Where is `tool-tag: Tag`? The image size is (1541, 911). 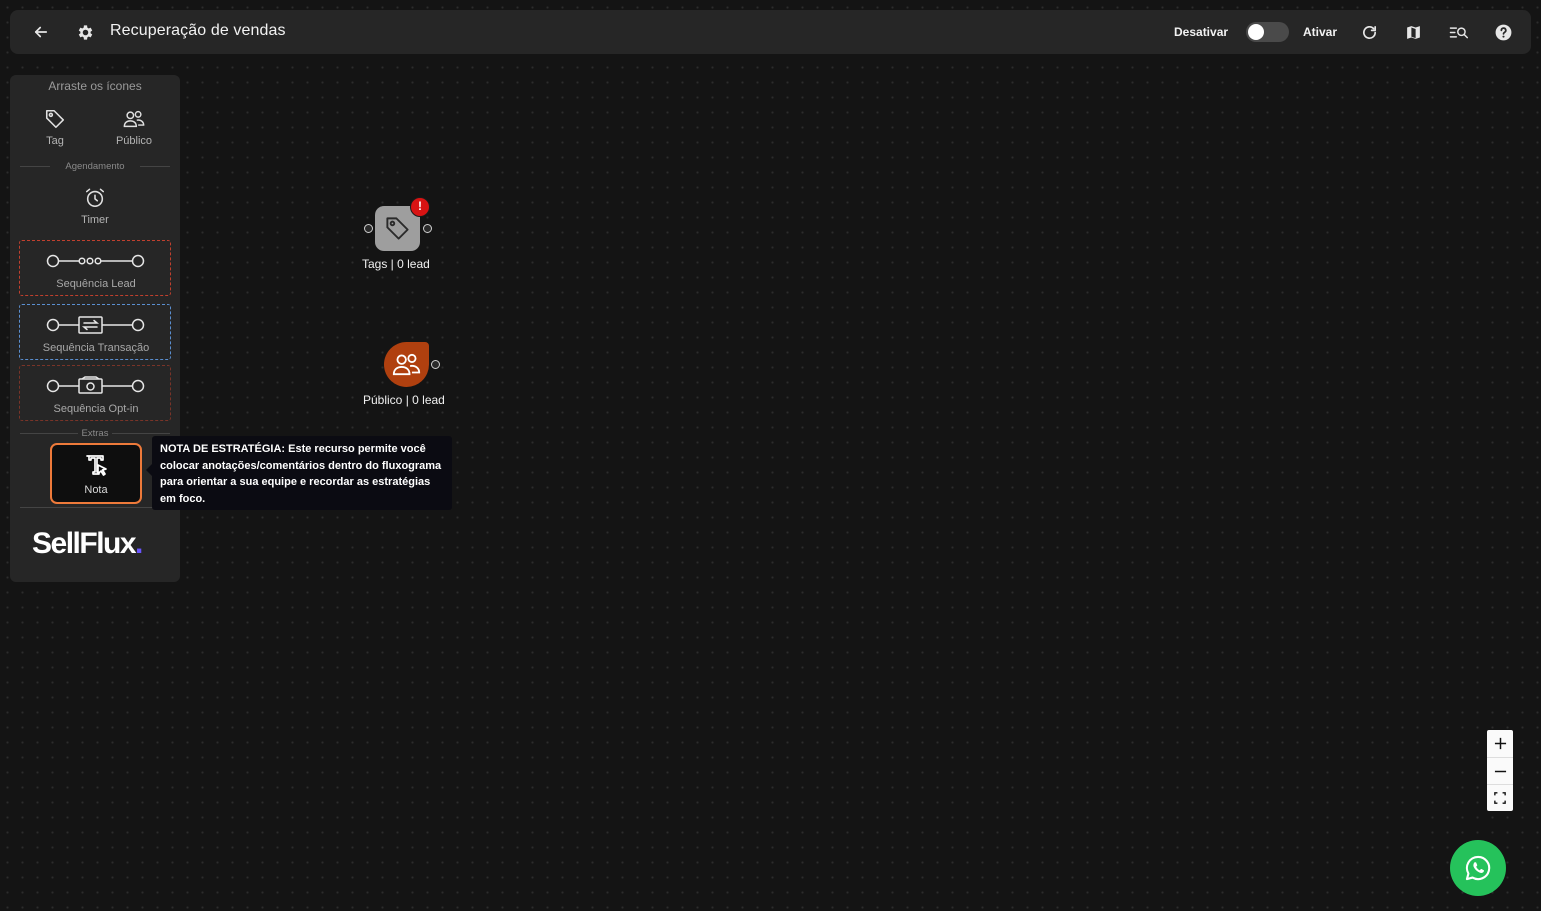 tool-tag: Tag is located at coordinates (55, 127).